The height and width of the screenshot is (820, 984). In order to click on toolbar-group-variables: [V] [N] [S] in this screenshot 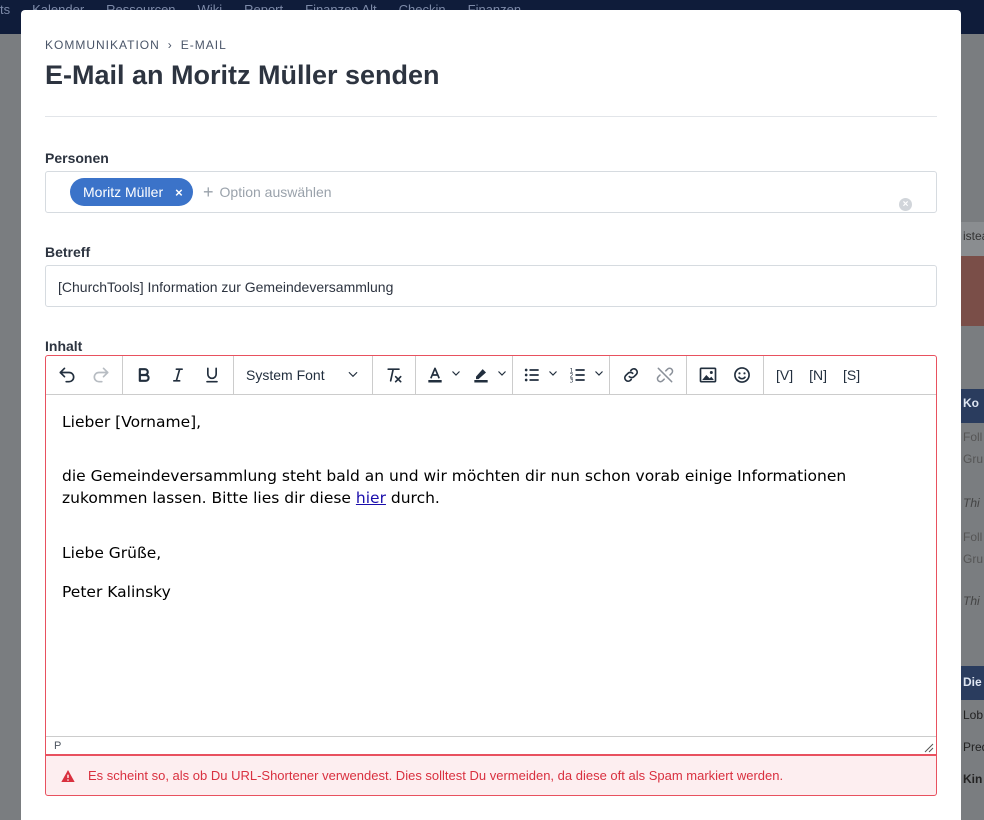, I will do `click(818, 375)`.